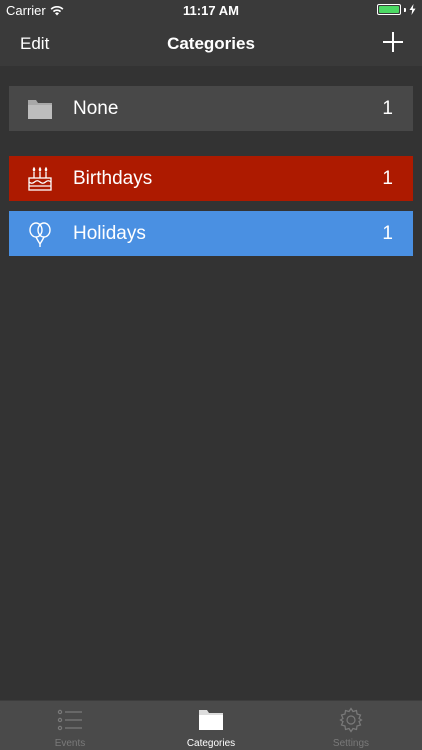  Describe the element at coordinates (211, 178) in the screenshot. I see `category-row-birthdays: Birthdays 1` at that location.